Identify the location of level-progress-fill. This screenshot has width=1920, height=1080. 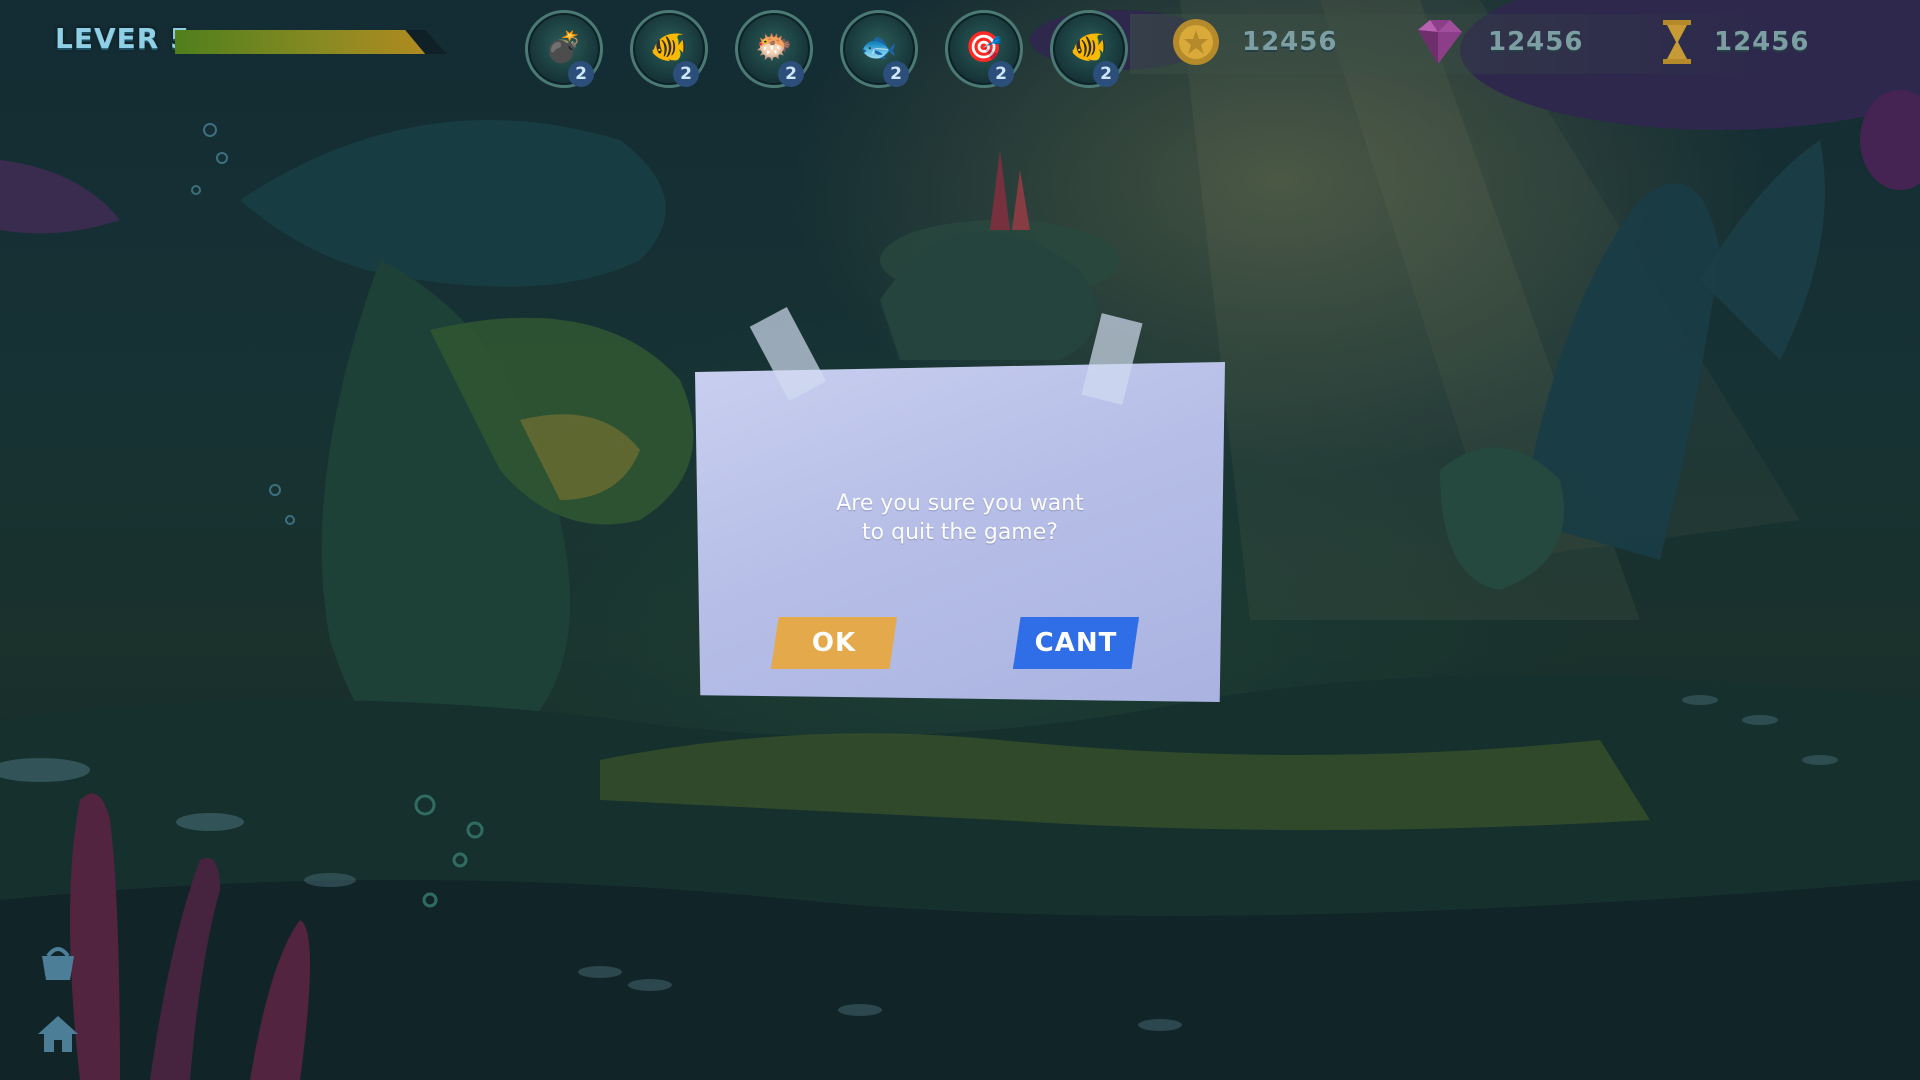
(300, 42).